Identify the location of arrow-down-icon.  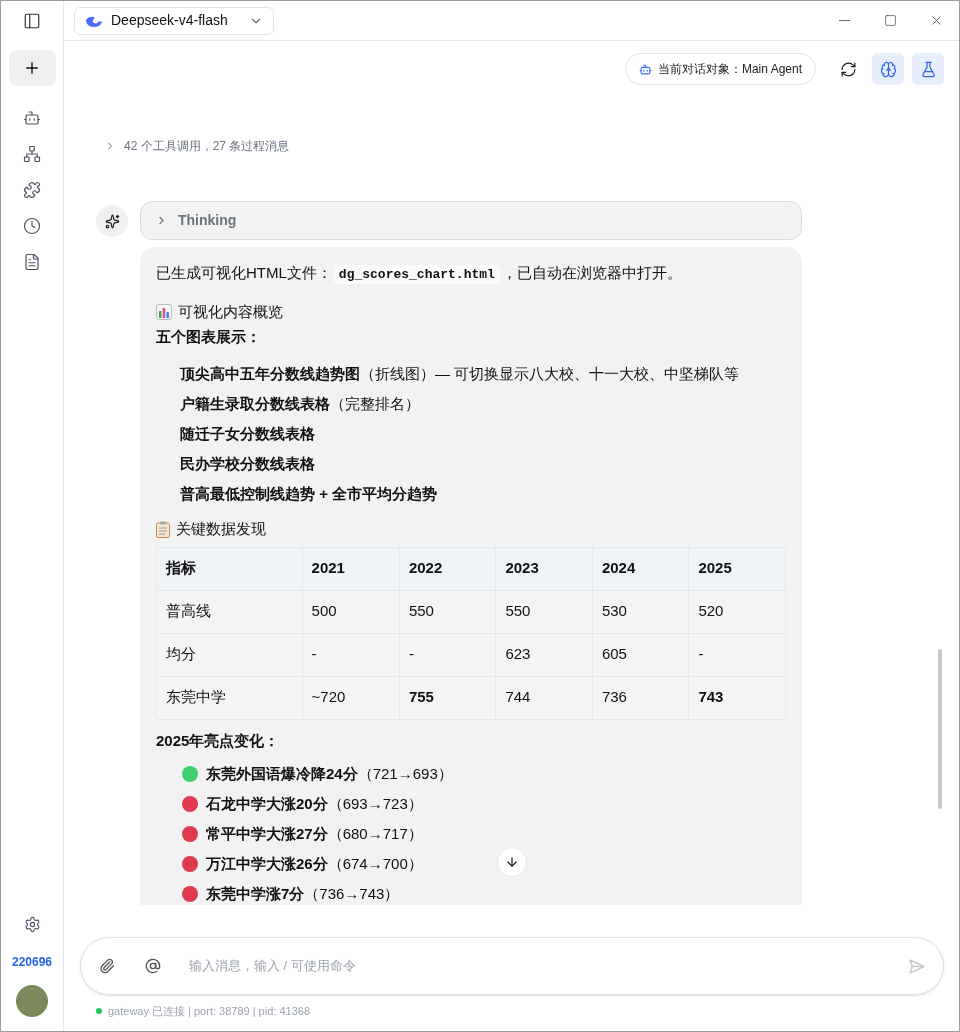
(512, 862).